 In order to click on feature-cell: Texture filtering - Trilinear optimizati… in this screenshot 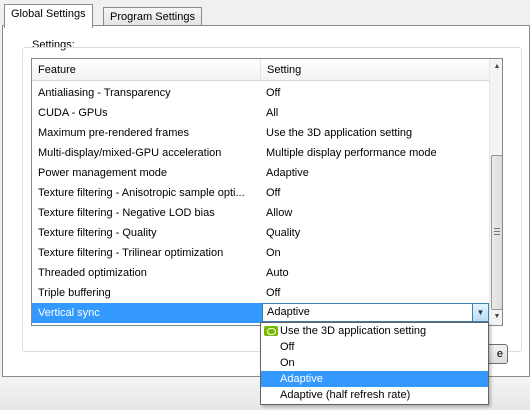, I will do `click(131, 253)`.